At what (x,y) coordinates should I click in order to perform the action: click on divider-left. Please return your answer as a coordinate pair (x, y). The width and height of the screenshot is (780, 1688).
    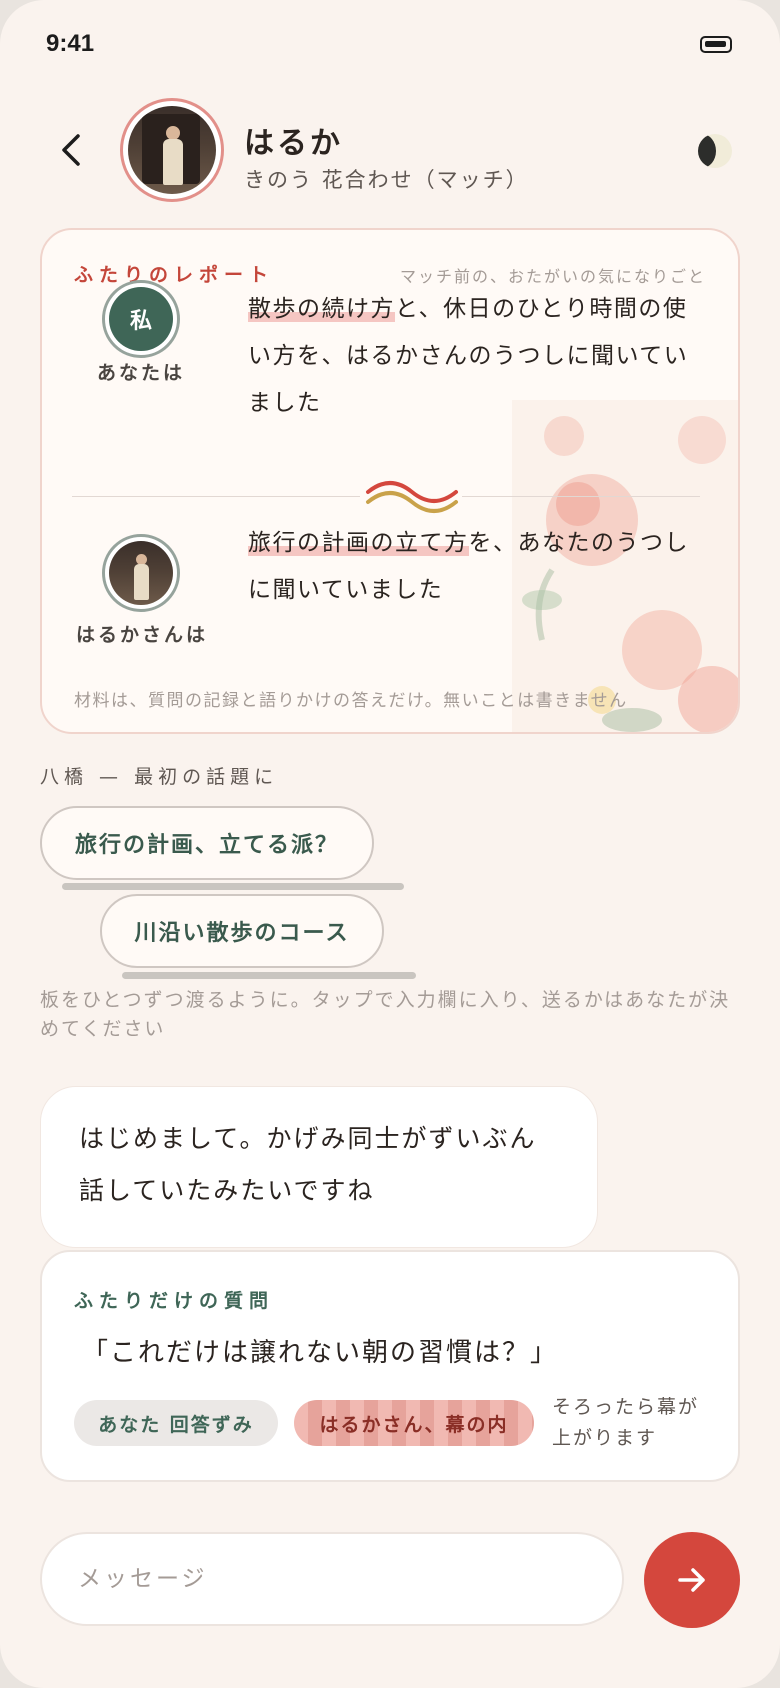
    Looking at the image, I should click on (216, 496).